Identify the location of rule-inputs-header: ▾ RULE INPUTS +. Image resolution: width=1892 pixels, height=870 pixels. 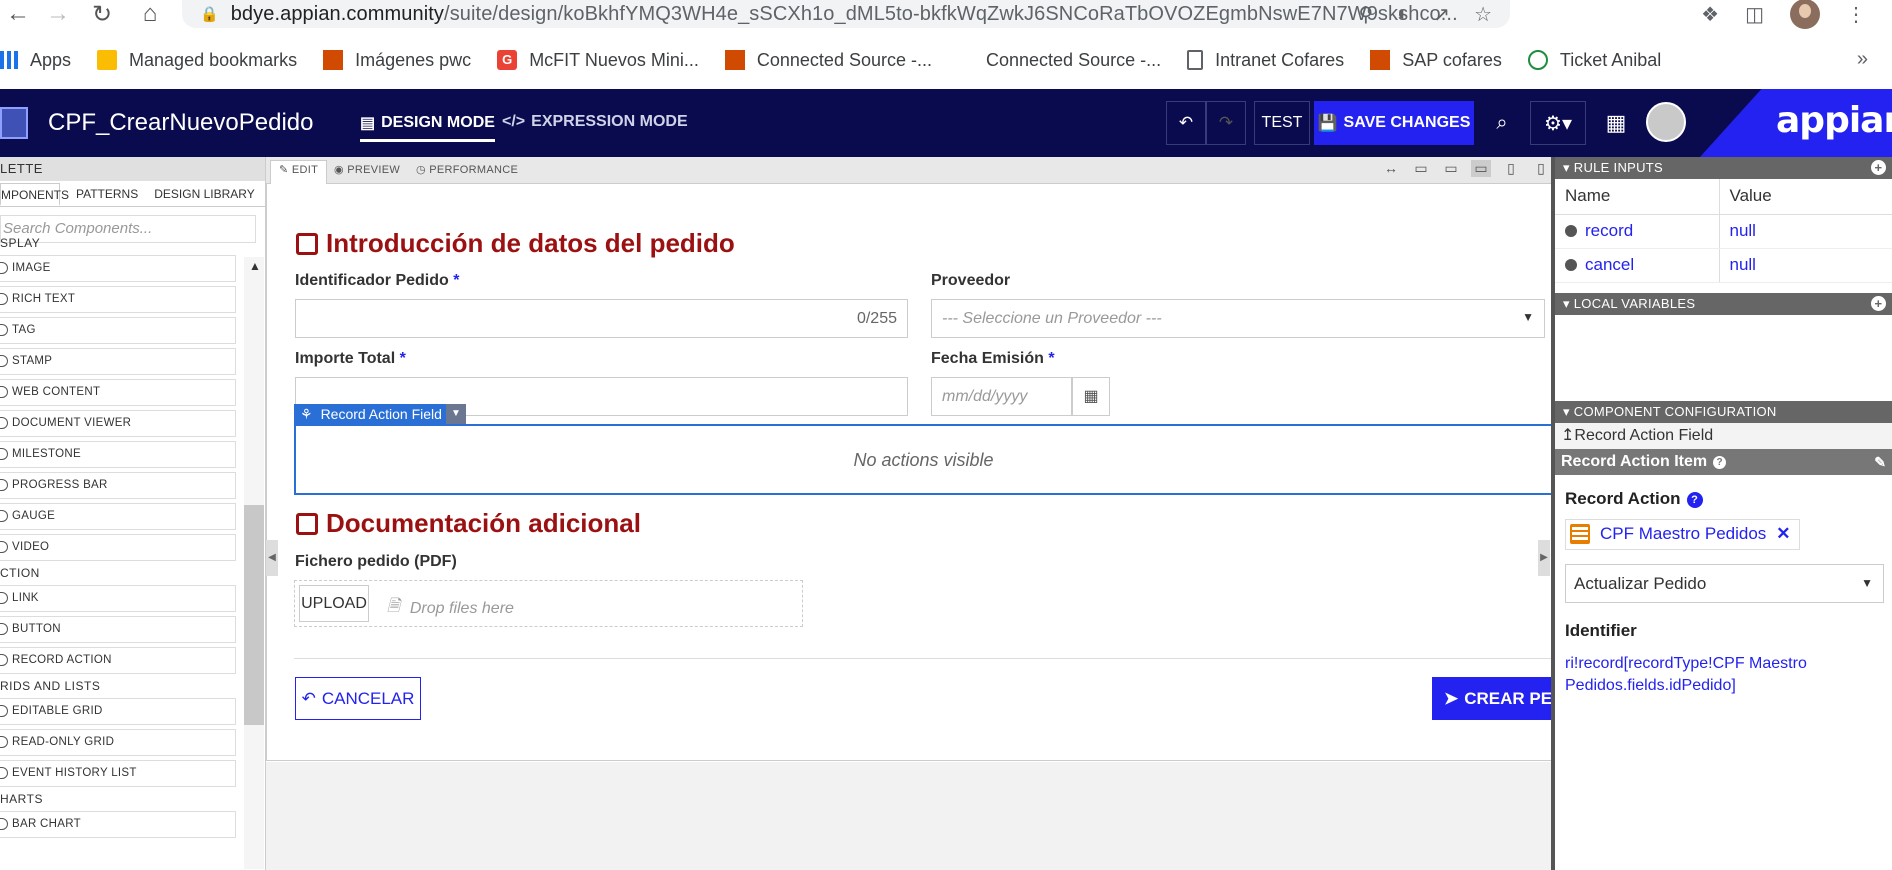
(1723, 168).